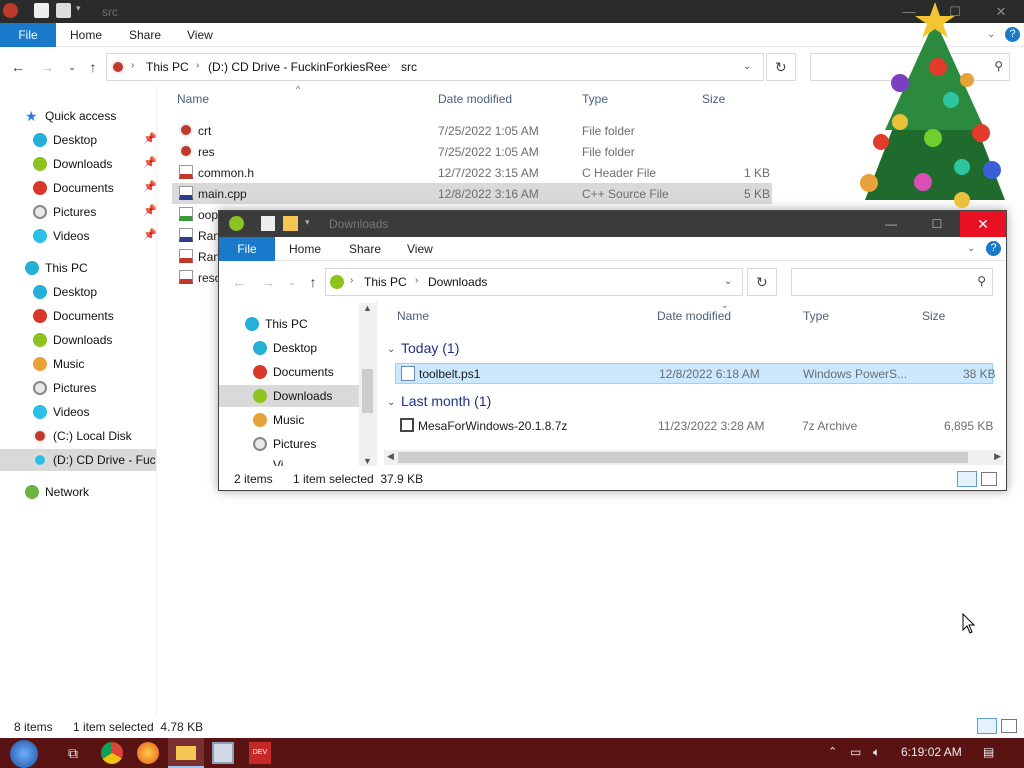 The height and width of the screenshot is (768, 1024). I want to click on file-row-ran-1: Ran, so click(195, 235).